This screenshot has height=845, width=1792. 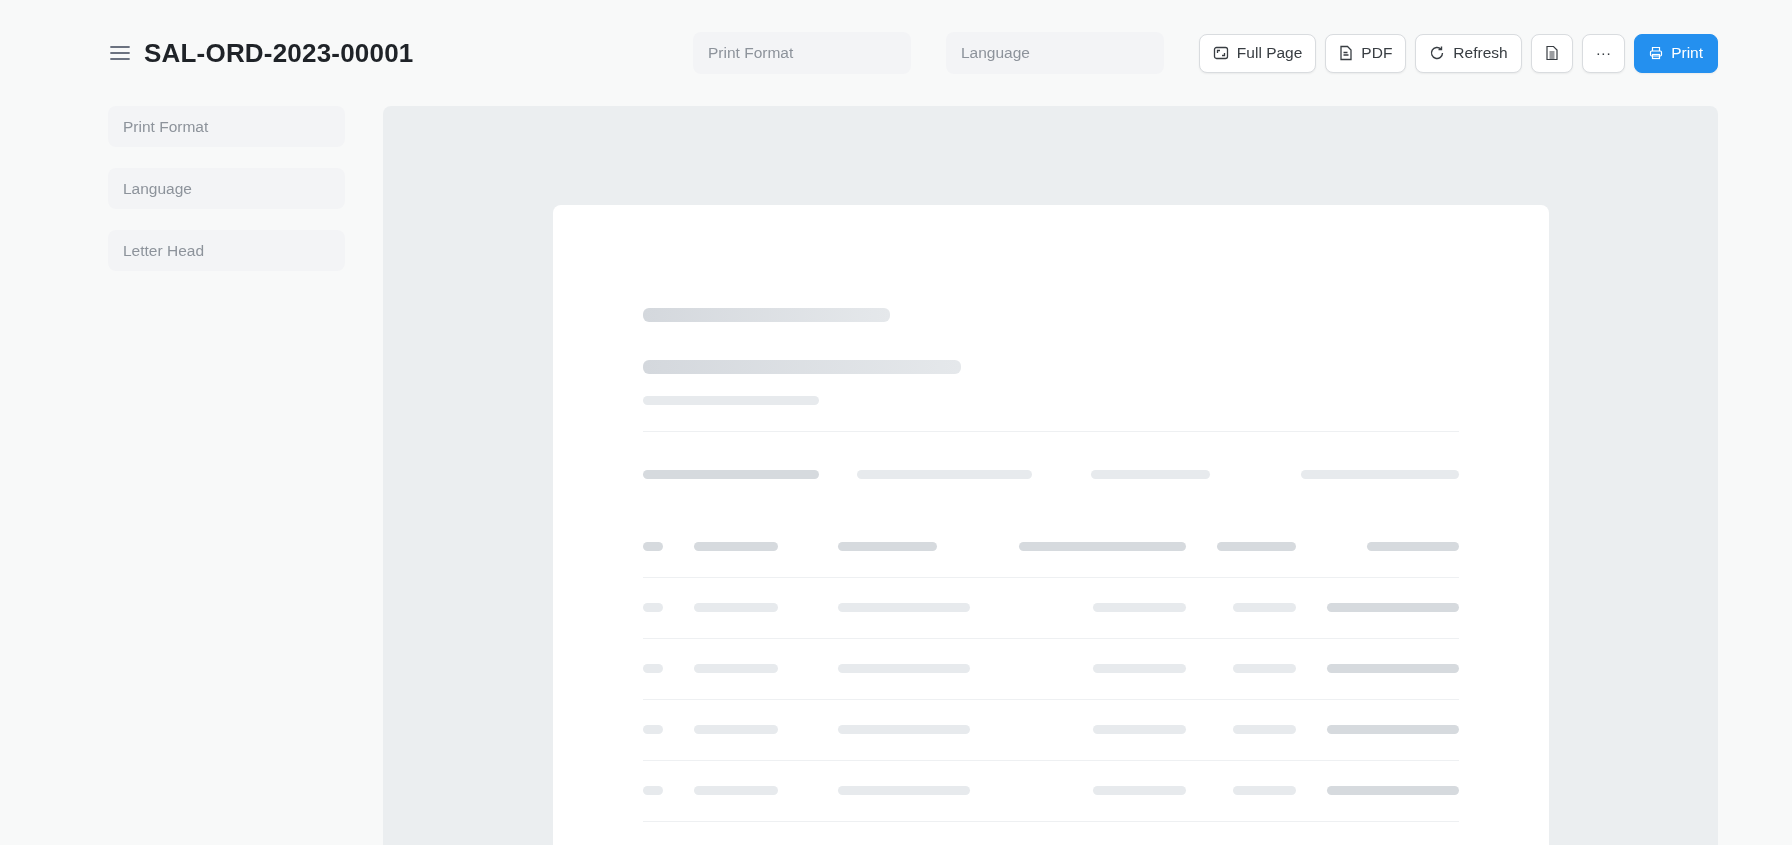 What do you see at coordinates (1468, 53) in the screenshot?
I see `refresh-button: Refresh` at bounding box center [1468, 53].